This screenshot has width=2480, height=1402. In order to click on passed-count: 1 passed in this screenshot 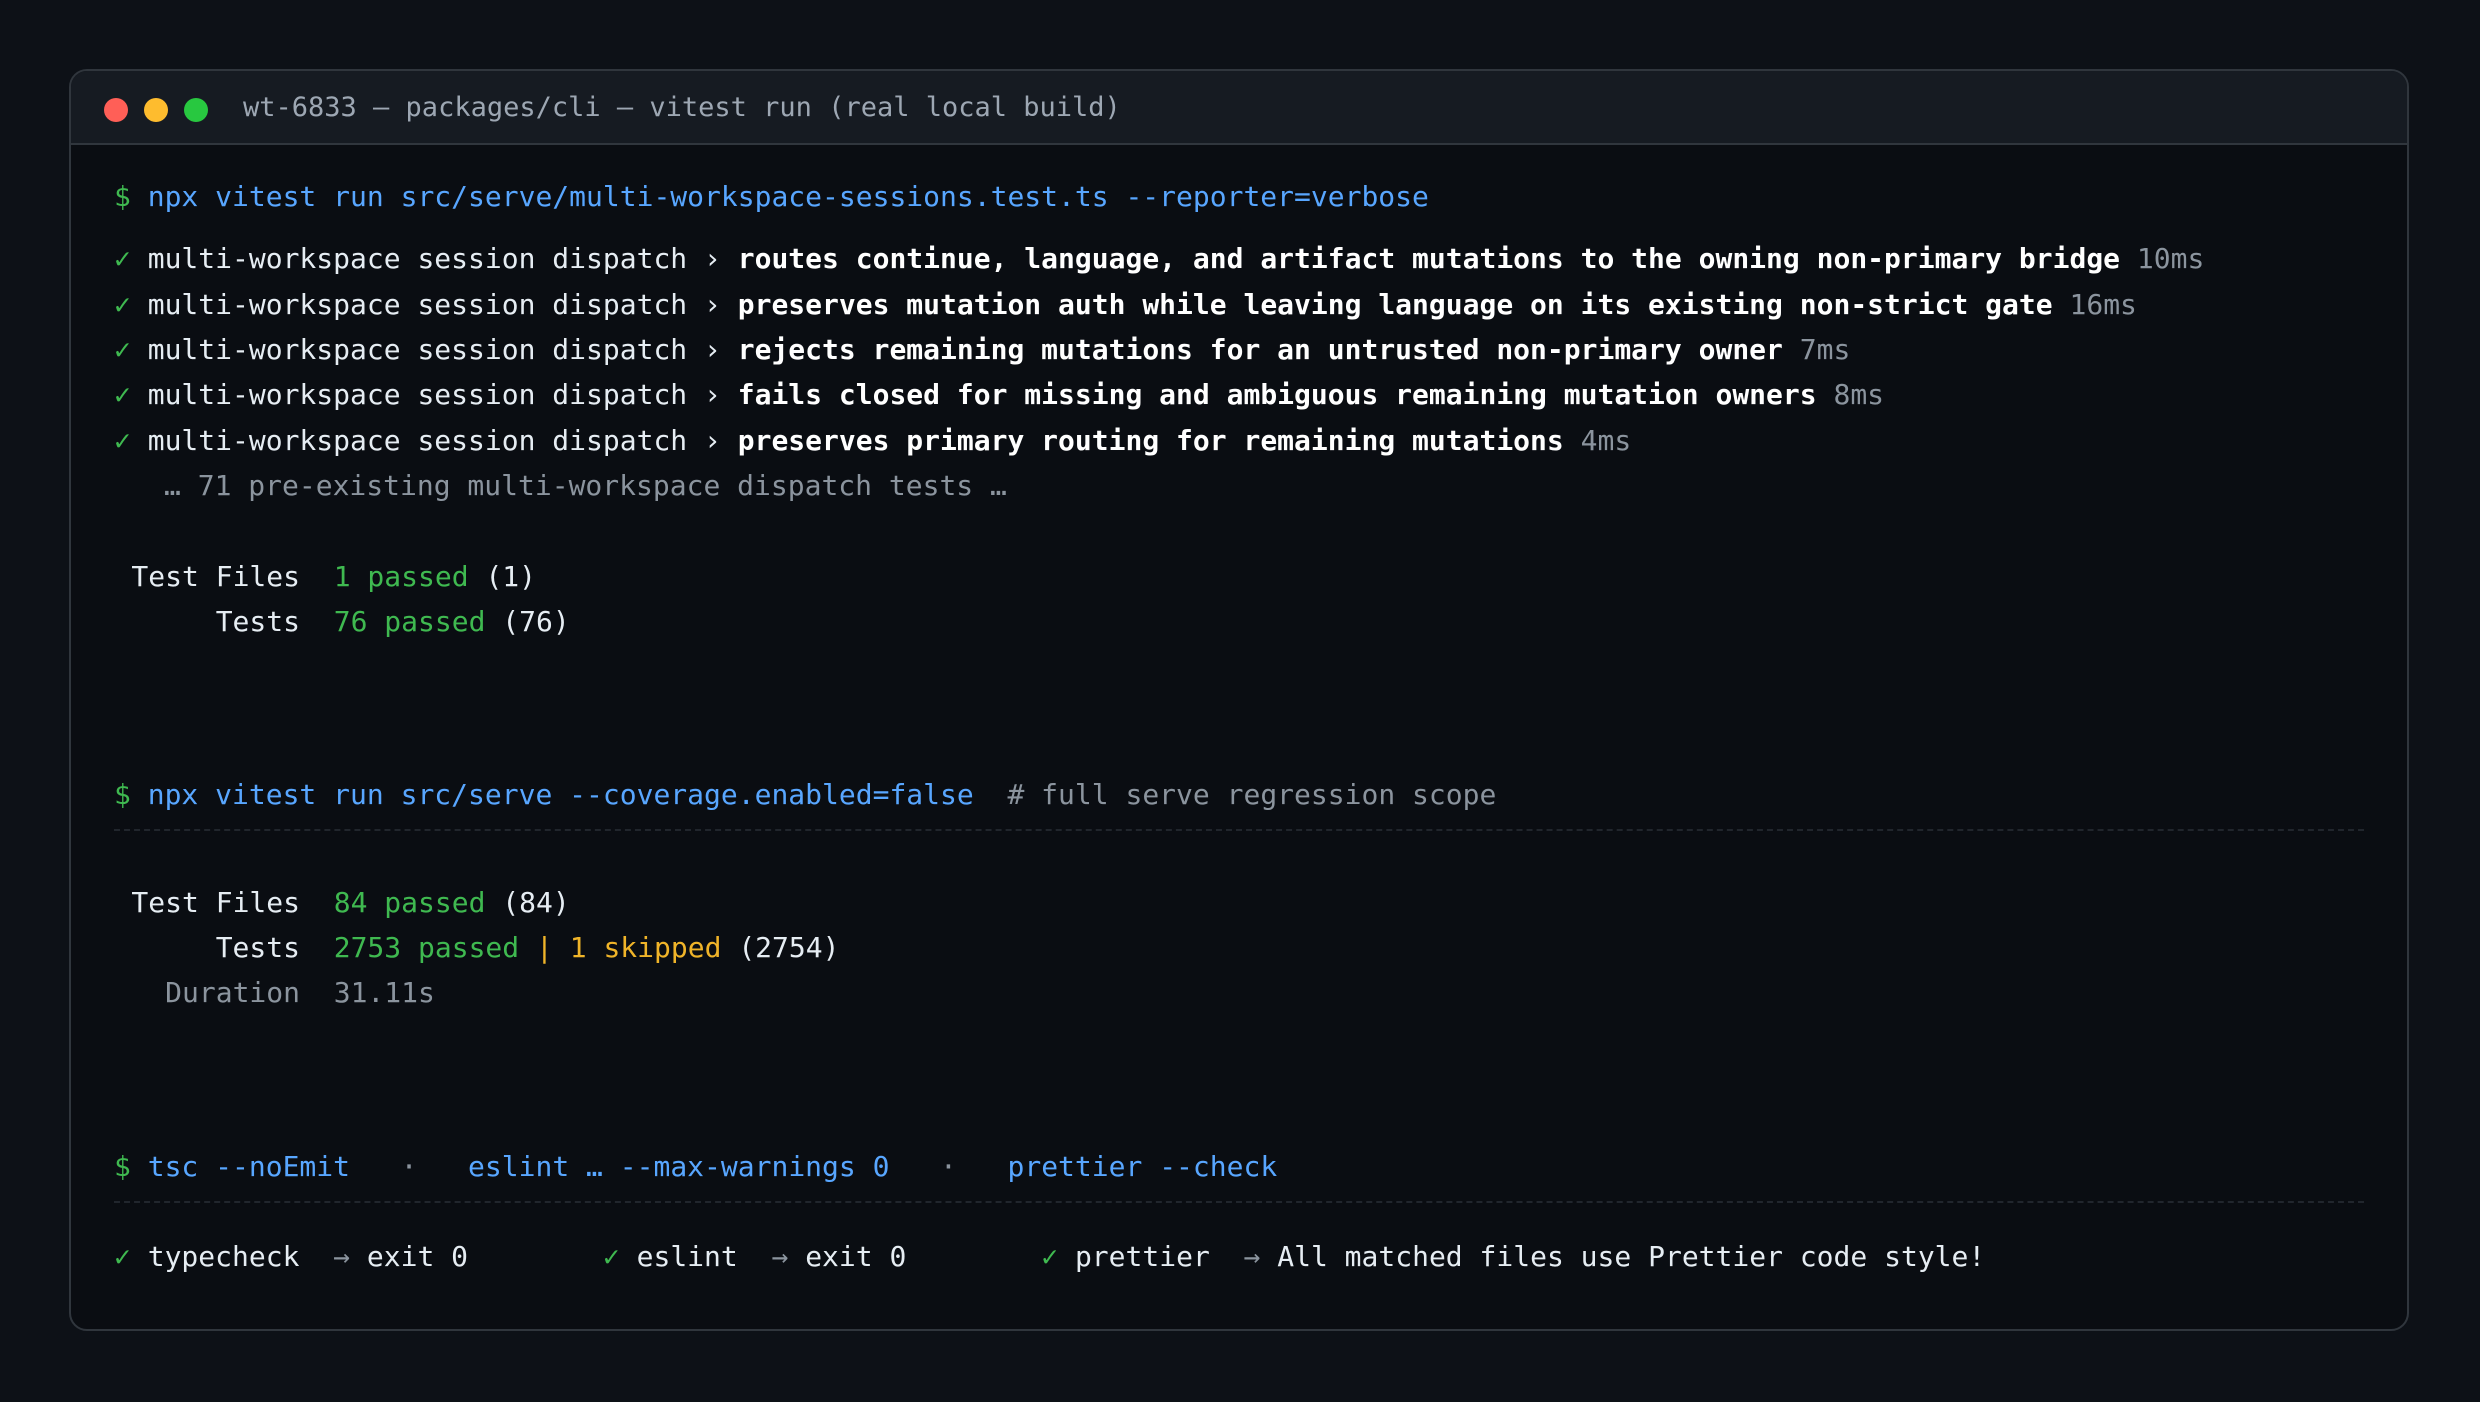, I will do `click(401, 576)`.